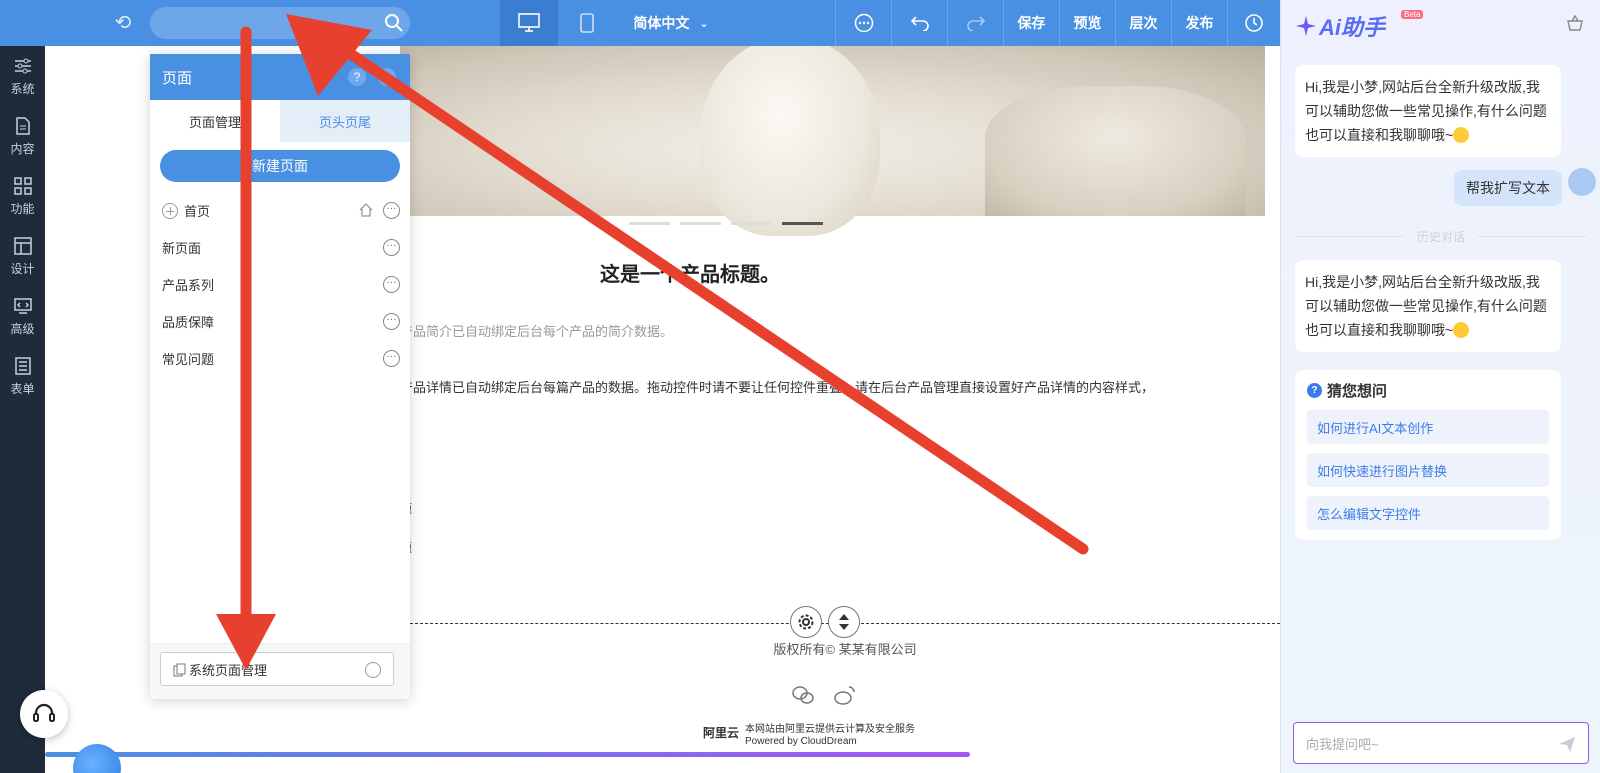 This screenshot has width=1600, height=773. What do you see at coordinates (844, 622) in the screenshot?
I see `footer-resize-button` at bounding box center [844, 622].